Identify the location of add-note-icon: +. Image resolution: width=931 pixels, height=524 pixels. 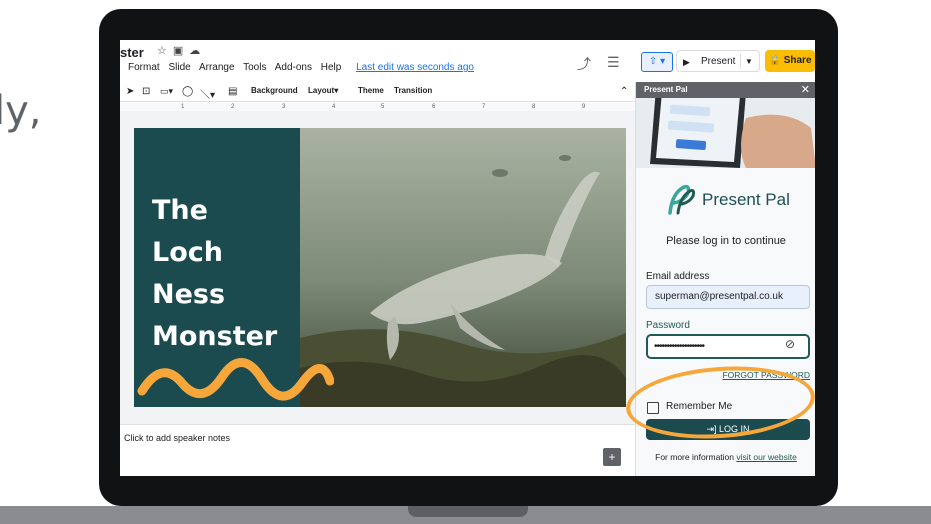
(612, 457).